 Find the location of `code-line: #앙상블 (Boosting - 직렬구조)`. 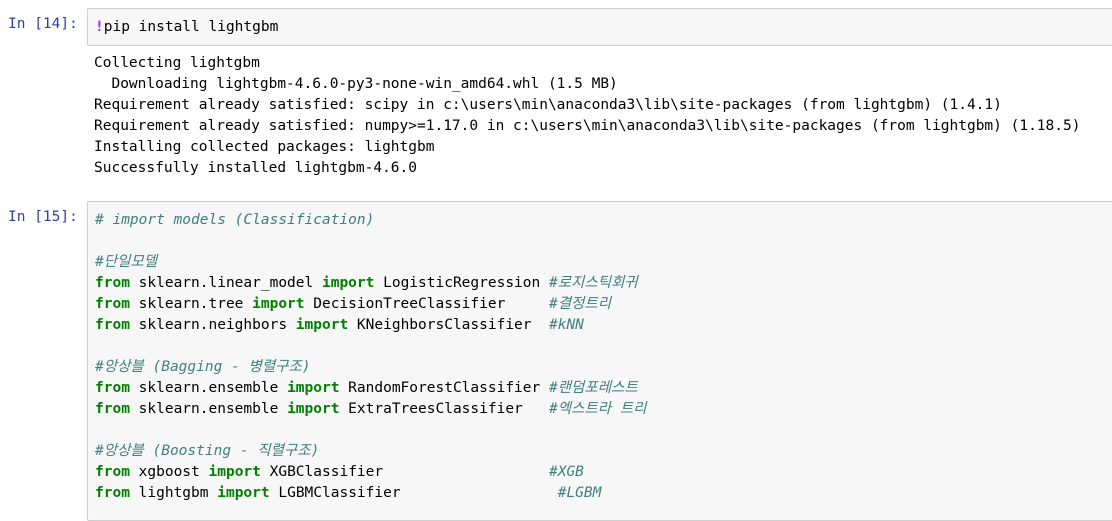

code-line: #앙상블 (Boosting - 직렬구조) is located at coordinates (207, 451).